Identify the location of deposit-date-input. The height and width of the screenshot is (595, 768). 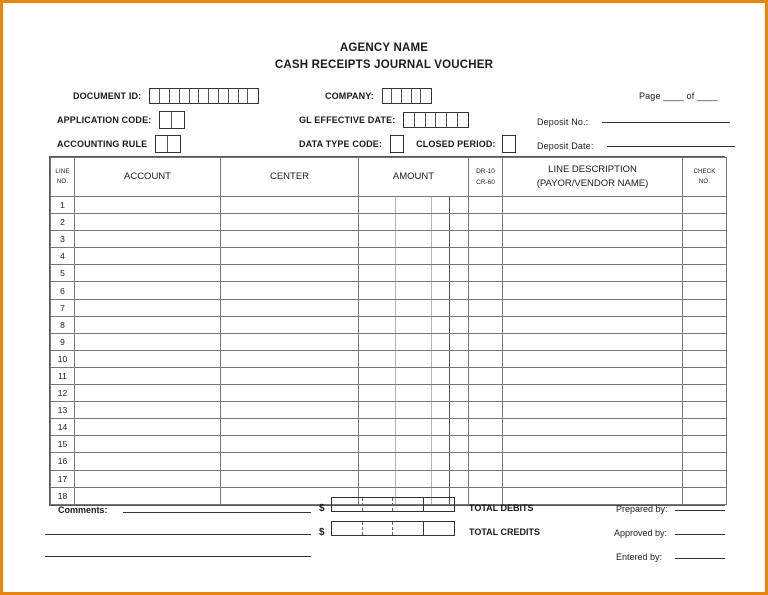
(671, 146).